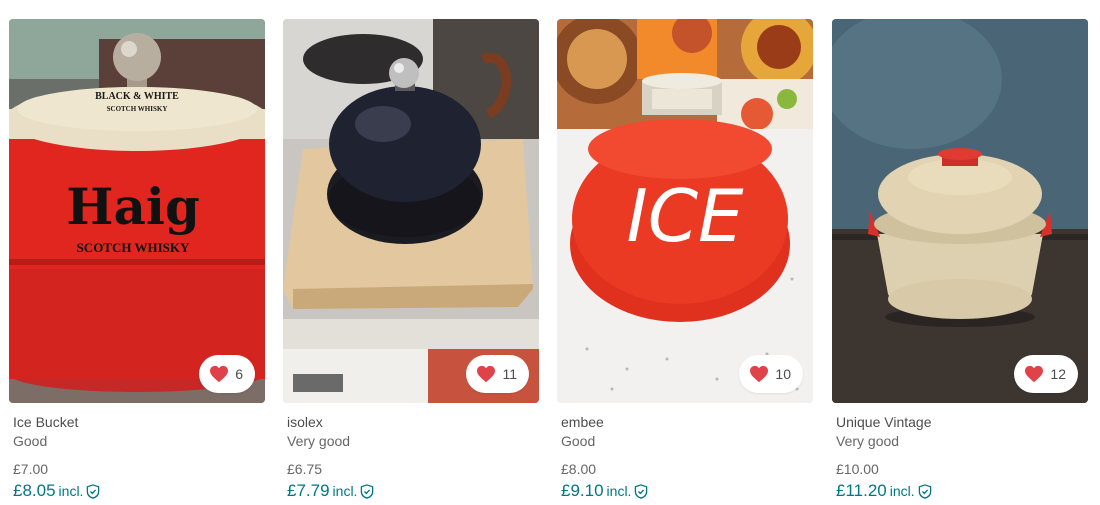 This screenshot has width=1100, height=505. What do you see at coordinates (31, 469) in the screenshot?
I see `item-price: £7.00` at bounding box center [31, 469].